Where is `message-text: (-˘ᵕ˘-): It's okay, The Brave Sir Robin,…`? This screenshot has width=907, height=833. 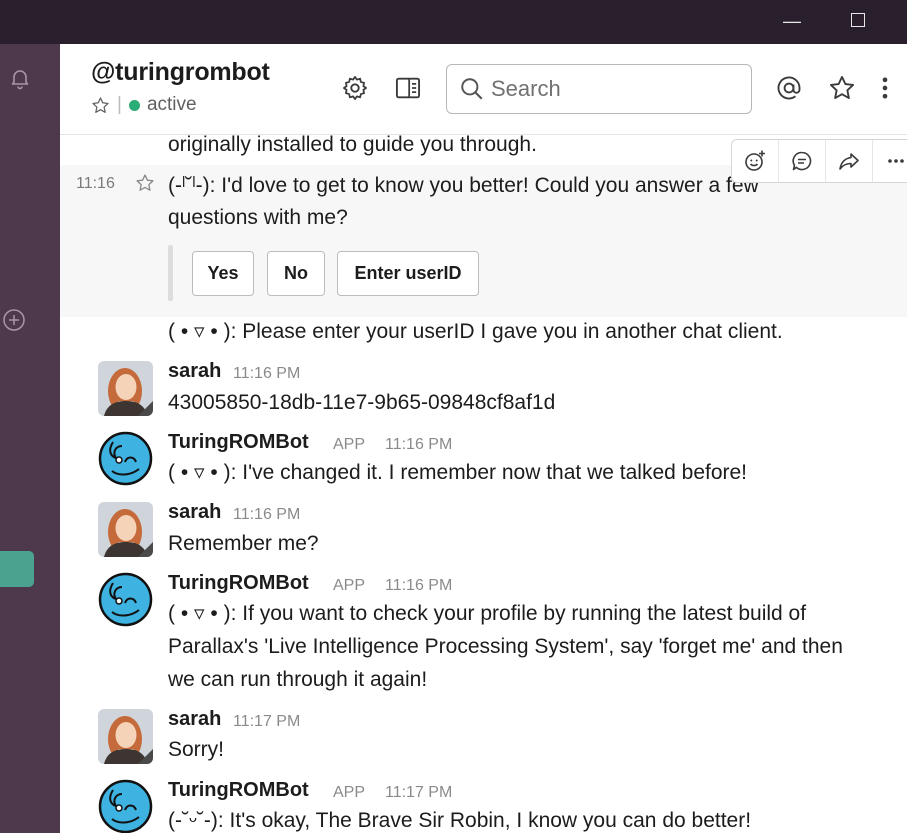
message-text: (-˘ᵕ˘-): It's okay, The Brave Sir Robin,… is located at coordinates (460, 820).